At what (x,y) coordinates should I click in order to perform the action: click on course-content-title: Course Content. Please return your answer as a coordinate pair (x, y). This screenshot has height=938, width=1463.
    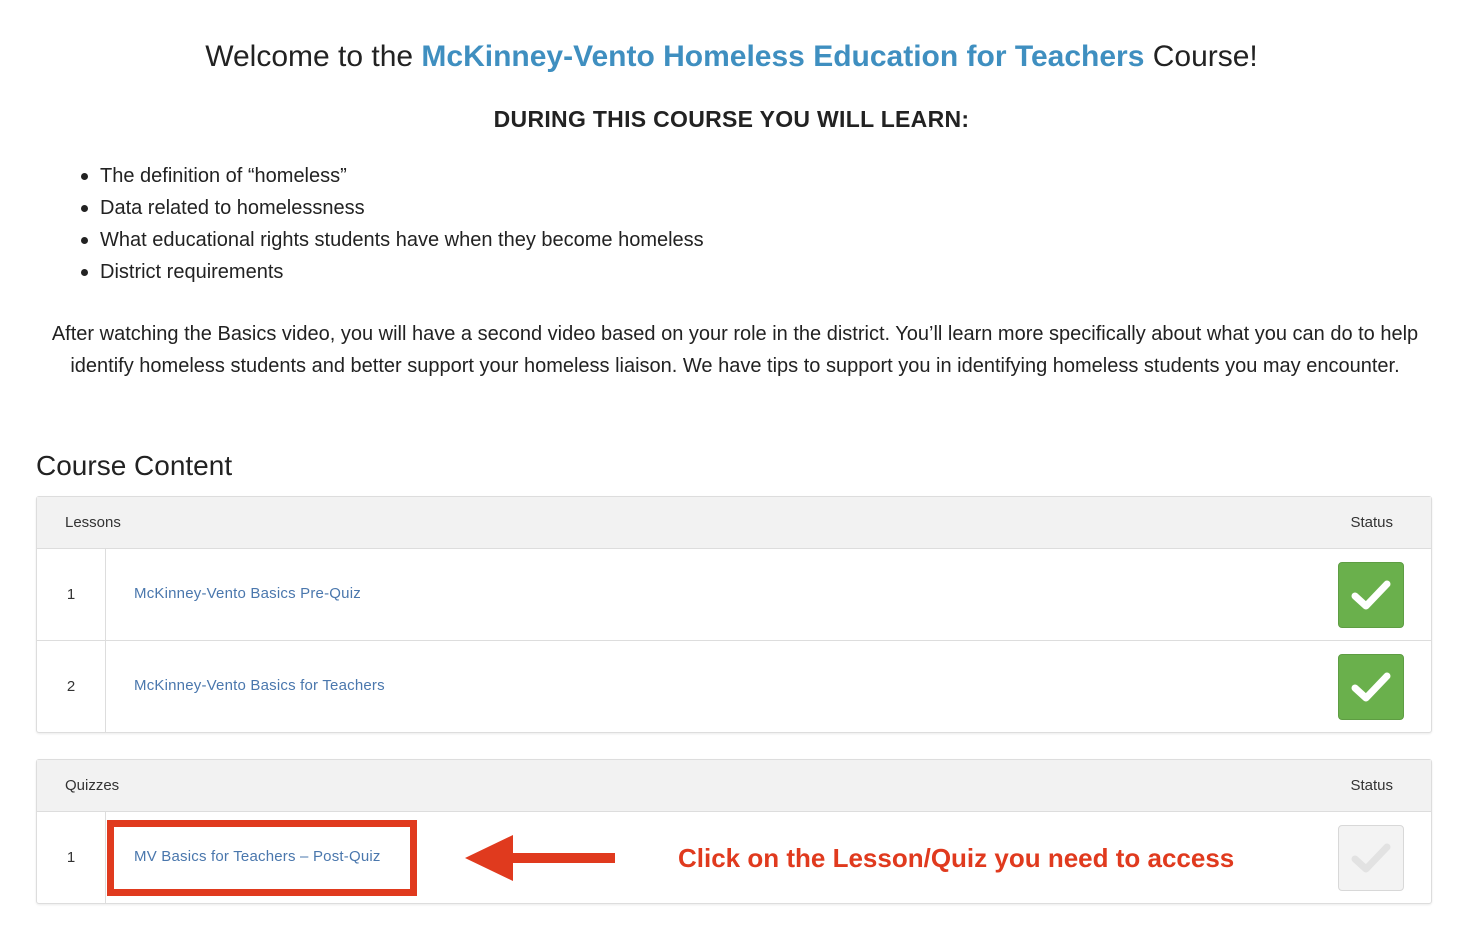
    Looking at the image, I should click on (134, 465).